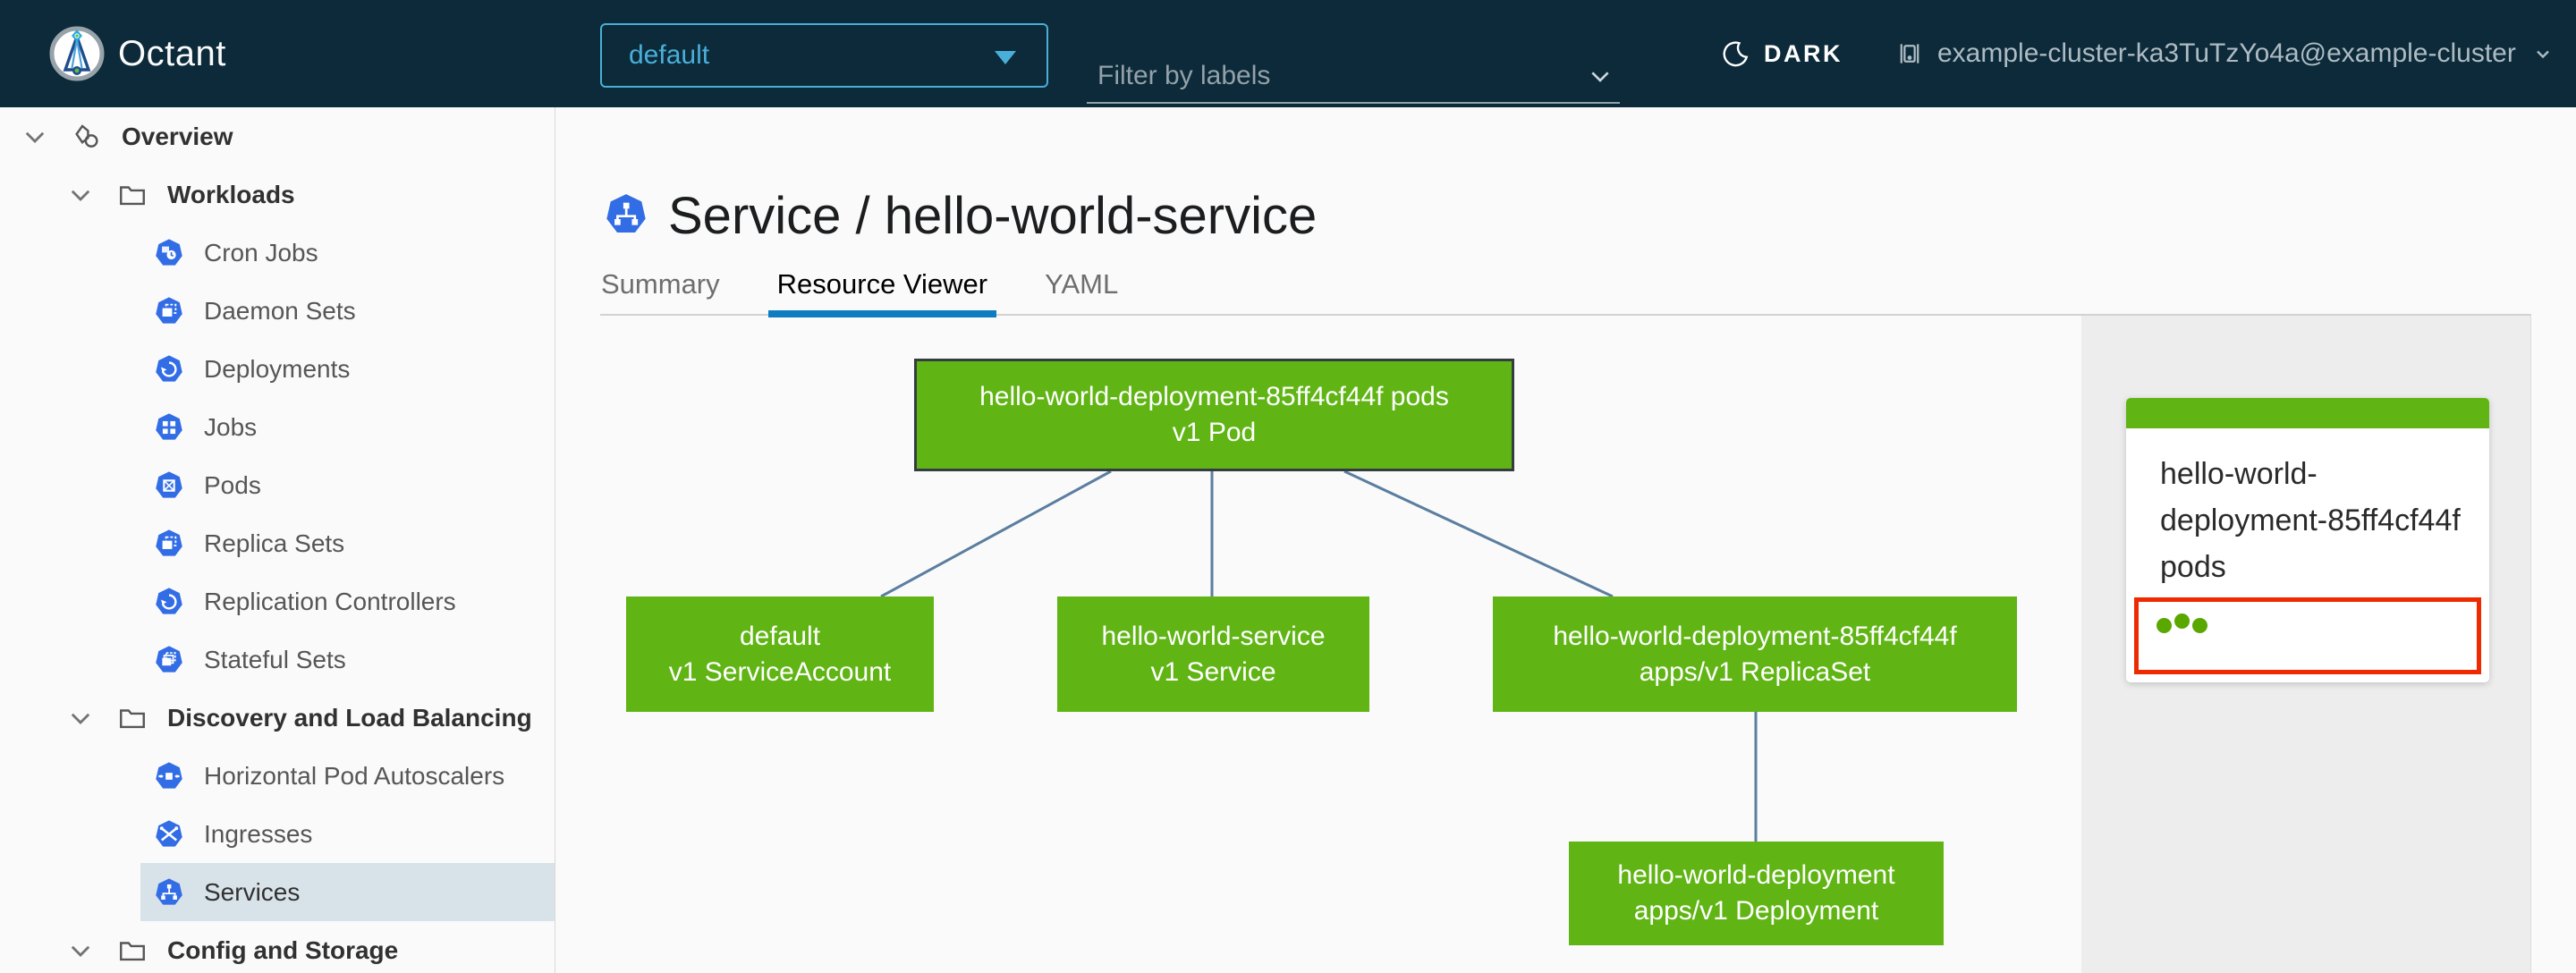 Image resolution: width=2576 pixels, height=973 pixels. What do you see at coordinates (1214, 432) in the screenshot?
I see `graph-node-label: v1 Pod` at bounding box center [1214, 432].